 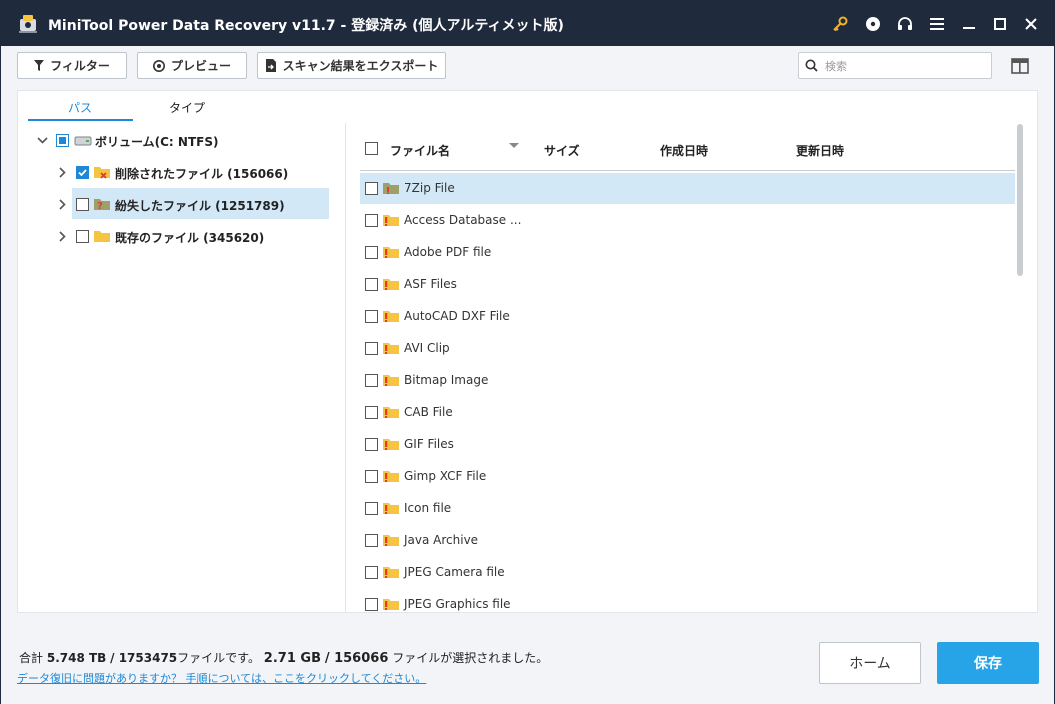 I want to click on file-row: Icon file, so click(x=687, y=508).